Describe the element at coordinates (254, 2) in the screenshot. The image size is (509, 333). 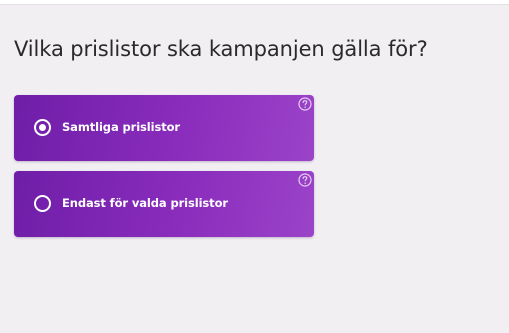
I see `top-bar` at that location.